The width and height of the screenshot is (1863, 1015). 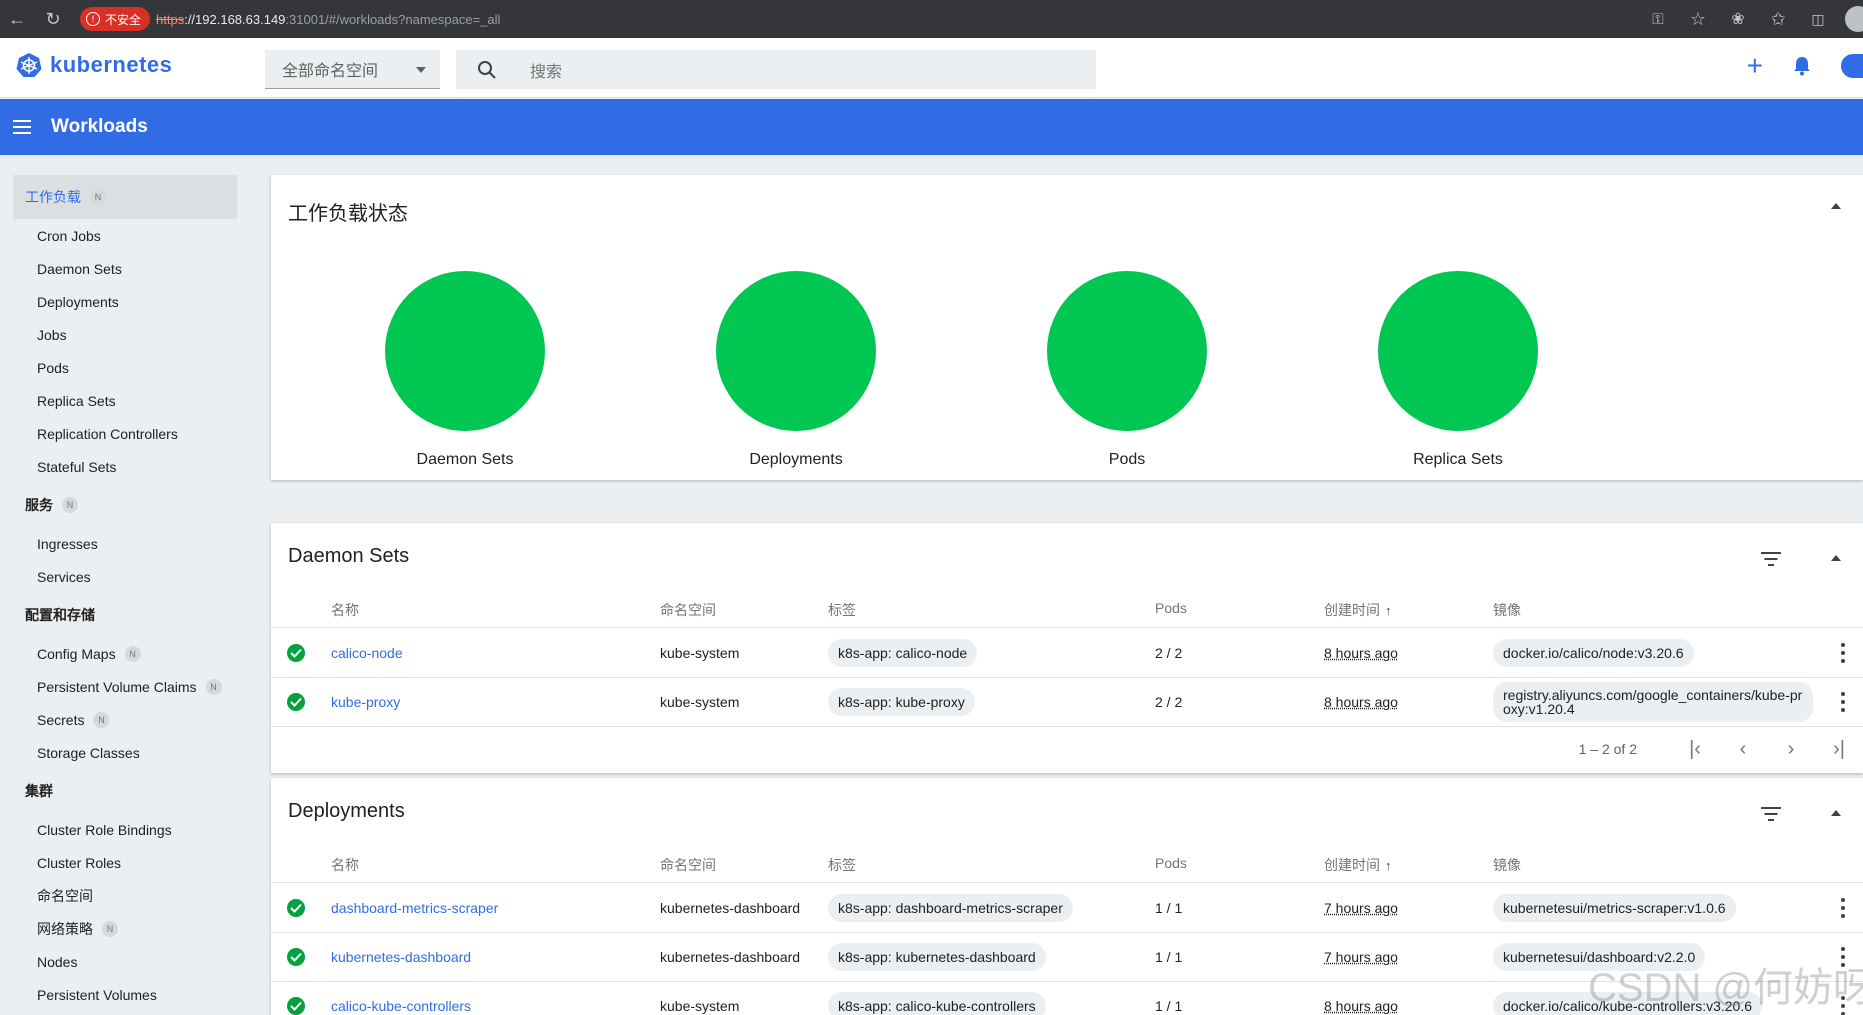 What do you see at coordinates (401, 1006) in the screenshot?
I see `resource-name-link: calico-kube-controllers` at bounding box center [401, 1006].